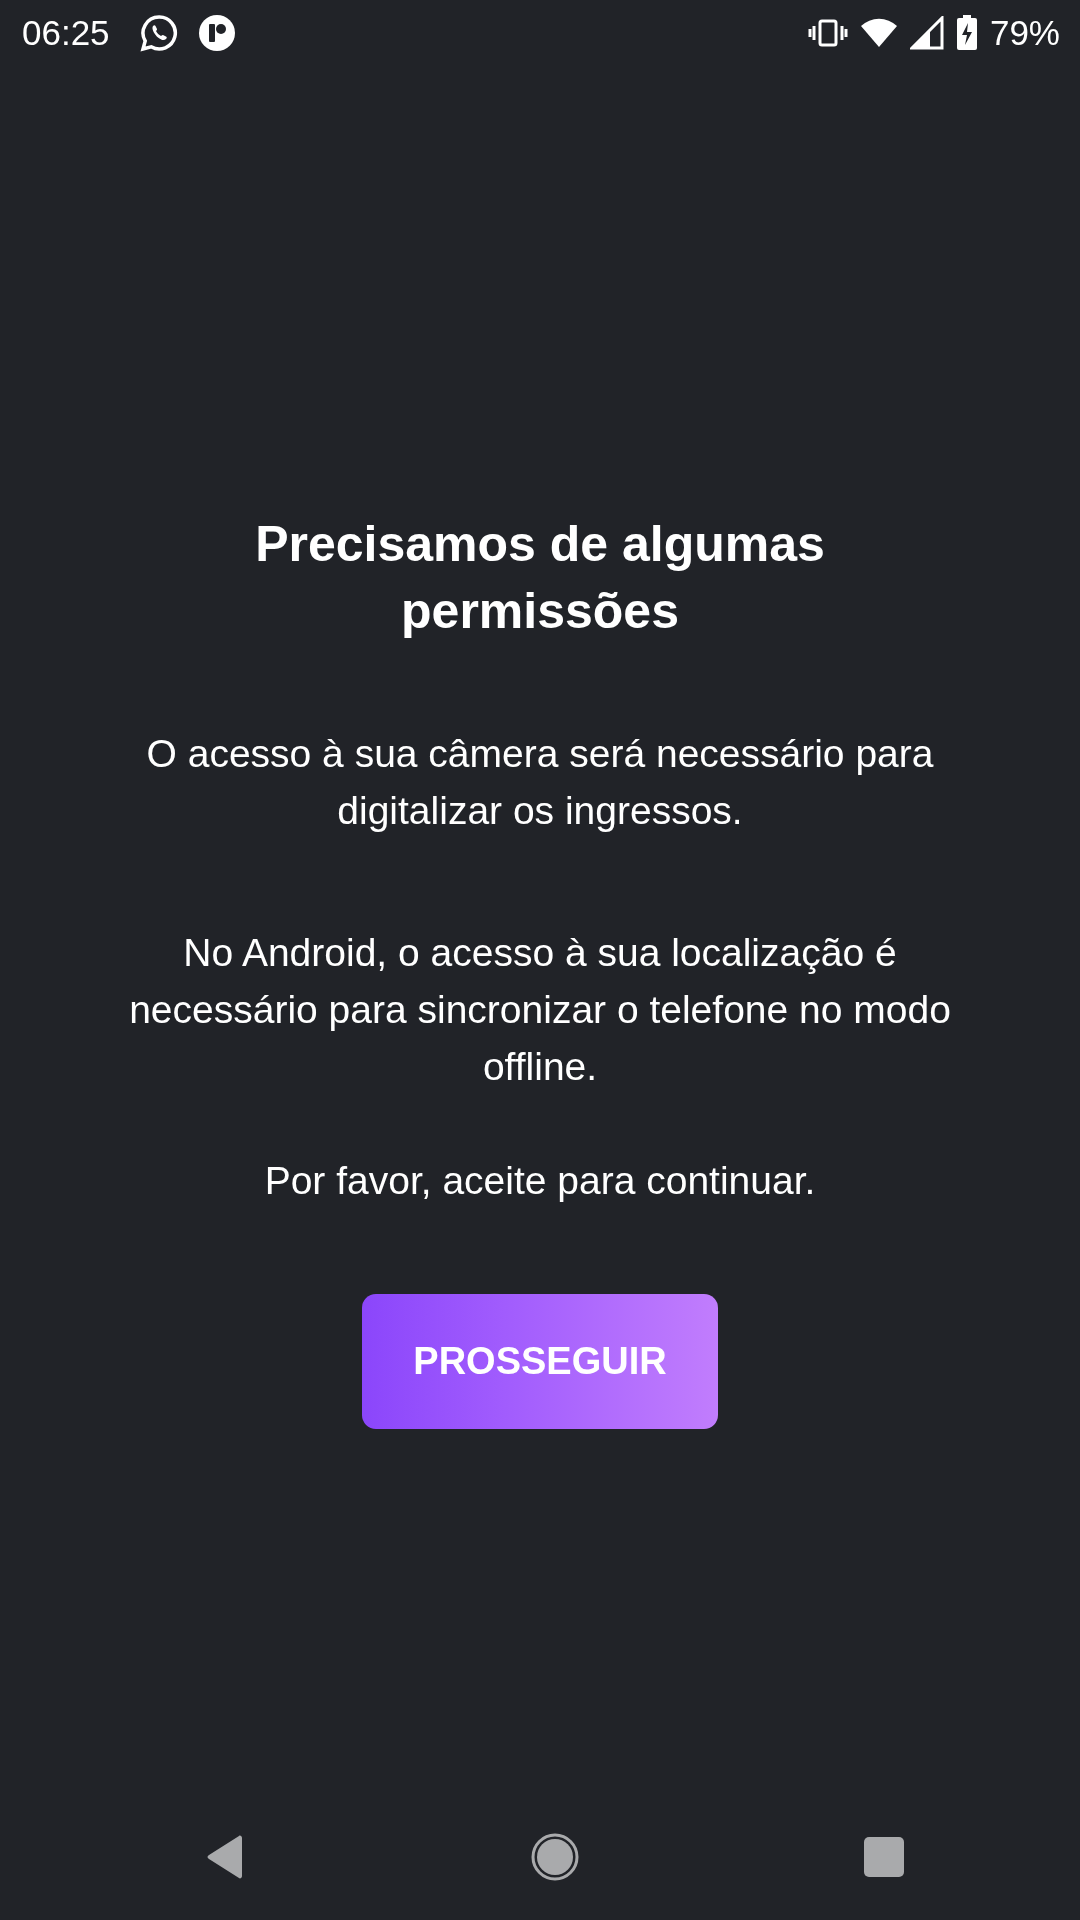  What do you see at coordinates (216, 33) in the screenshot?
I see `app-circle-icon` at bounding box center [216, 33].